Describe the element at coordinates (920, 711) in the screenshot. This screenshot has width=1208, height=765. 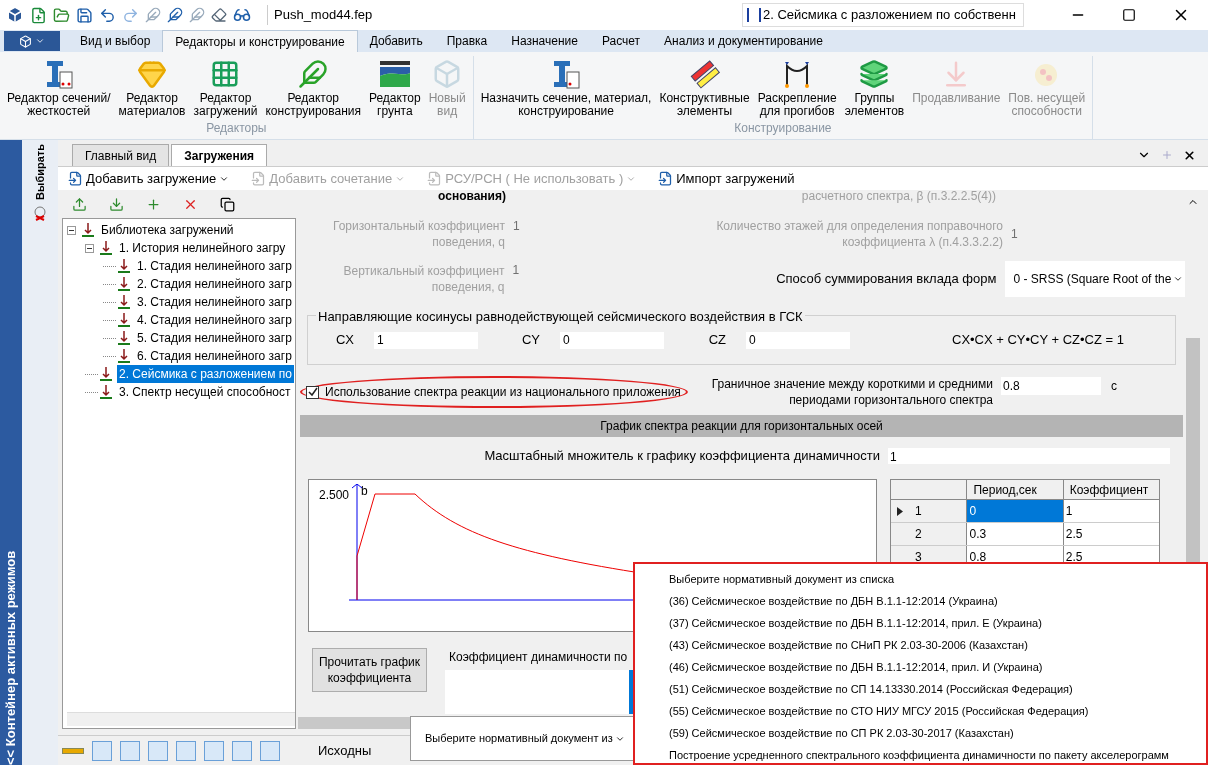
I see `list-item: (55) Сейсмическое воздействие по СТО НИУ МГСУ 2015 (Российская Федерация)` at that location.